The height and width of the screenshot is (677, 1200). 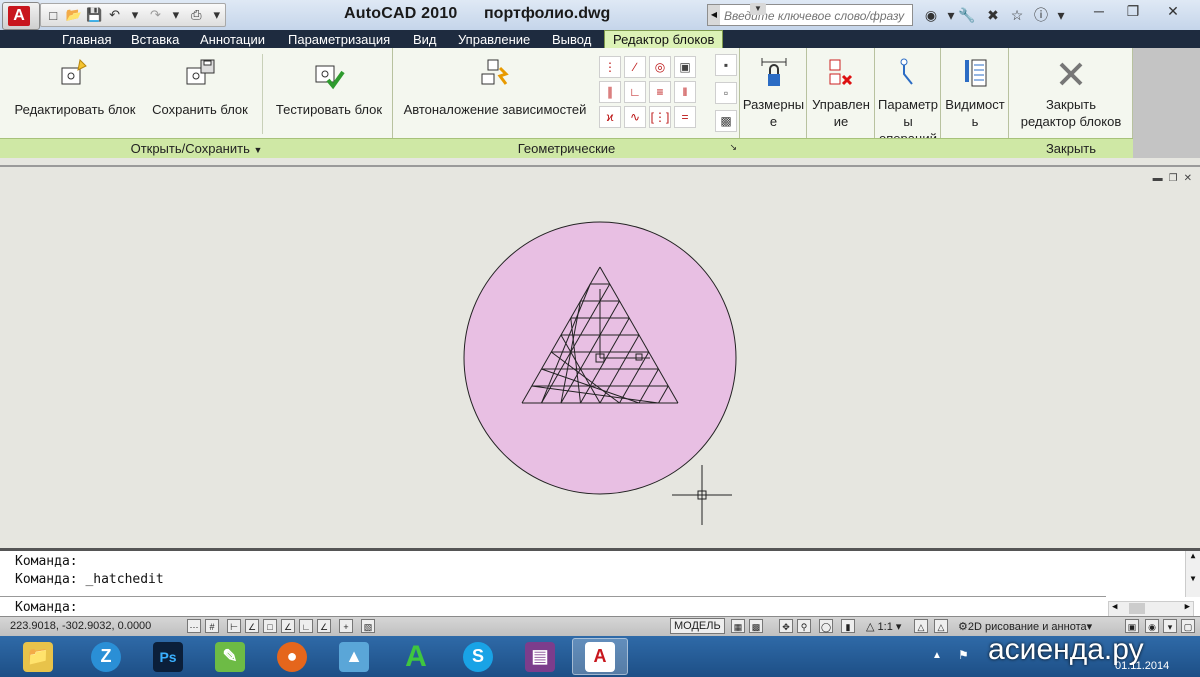 I want to click on help-icon: ⓘ, so click(x=1041, y=15).